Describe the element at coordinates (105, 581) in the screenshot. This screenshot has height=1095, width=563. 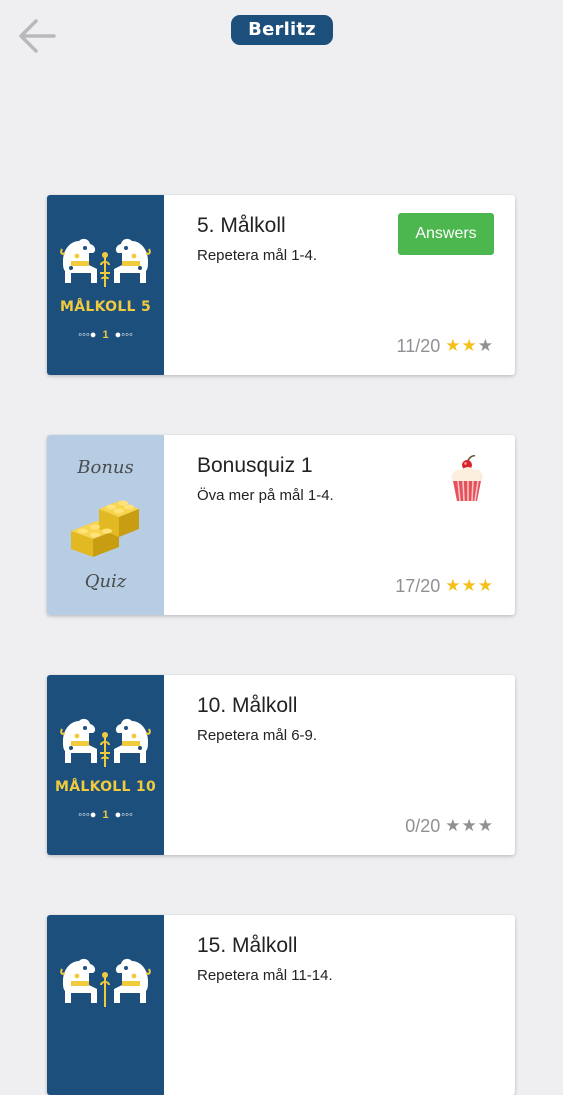
I see `thumbnail-bottom-text: Quiz` at that location.